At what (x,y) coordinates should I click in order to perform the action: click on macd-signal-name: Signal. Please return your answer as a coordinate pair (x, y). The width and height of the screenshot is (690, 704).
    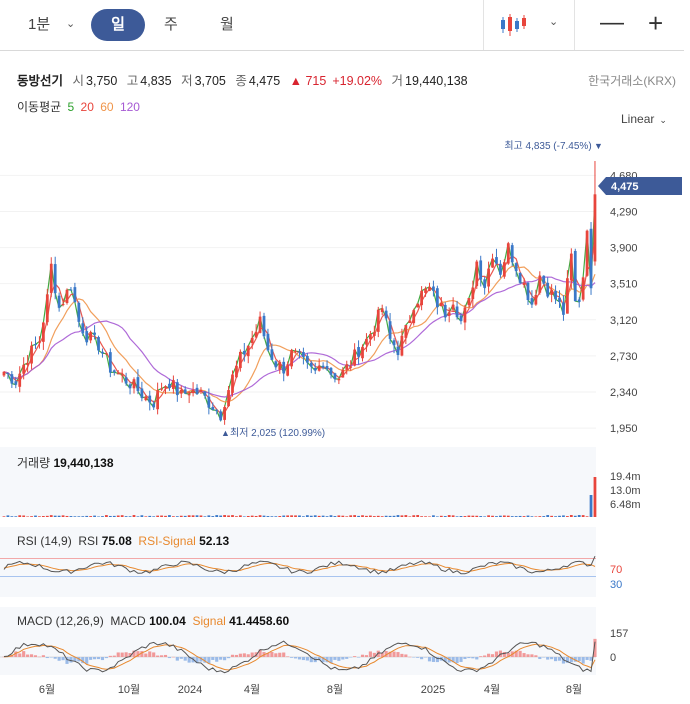
    Looking at the image, I should click on (209, 621).